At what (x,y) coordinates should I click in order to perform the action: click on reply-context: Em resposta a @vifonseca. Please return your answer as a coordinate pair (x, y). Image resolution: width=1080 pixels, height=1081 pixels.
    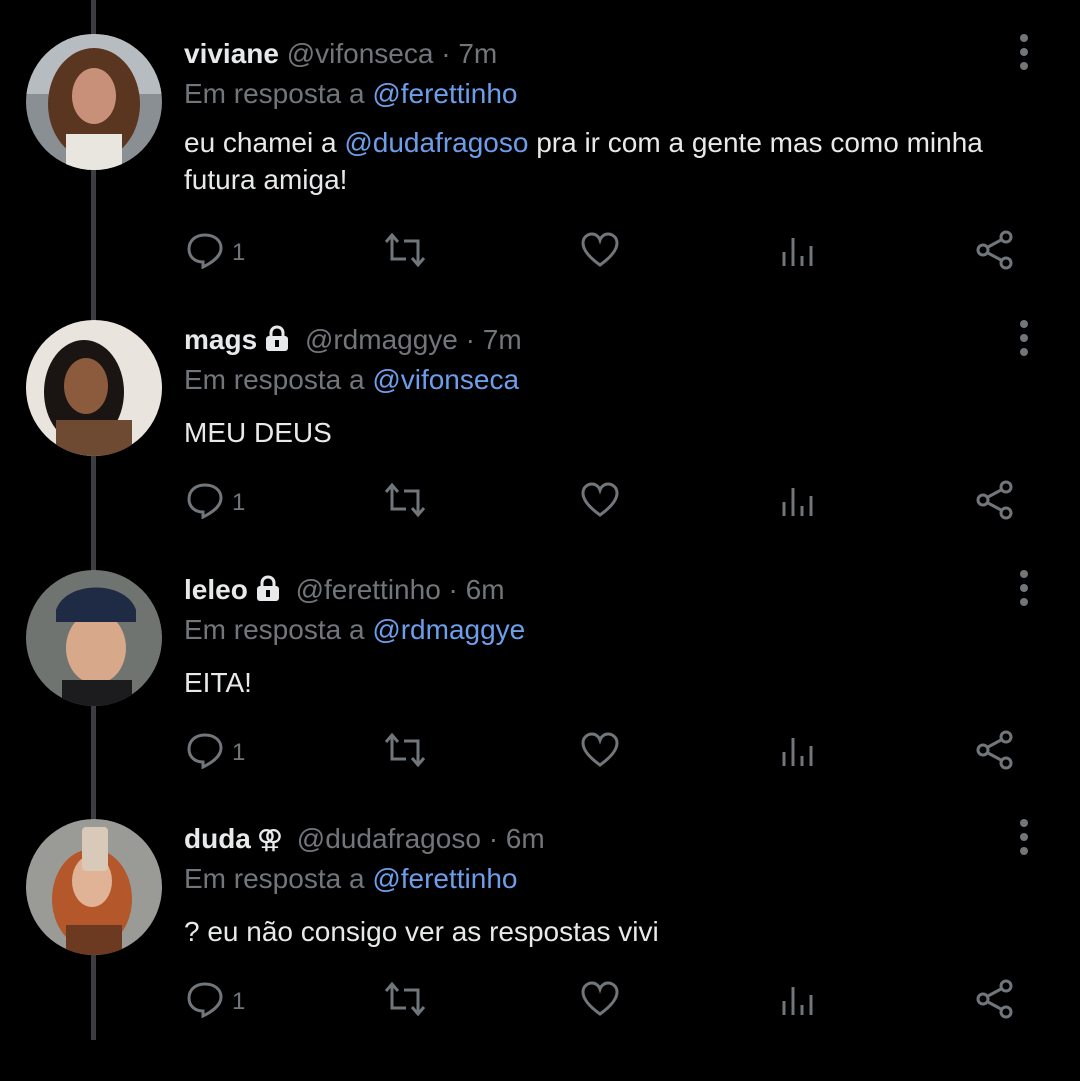
    Looking at the image, I should click on (351, 380).